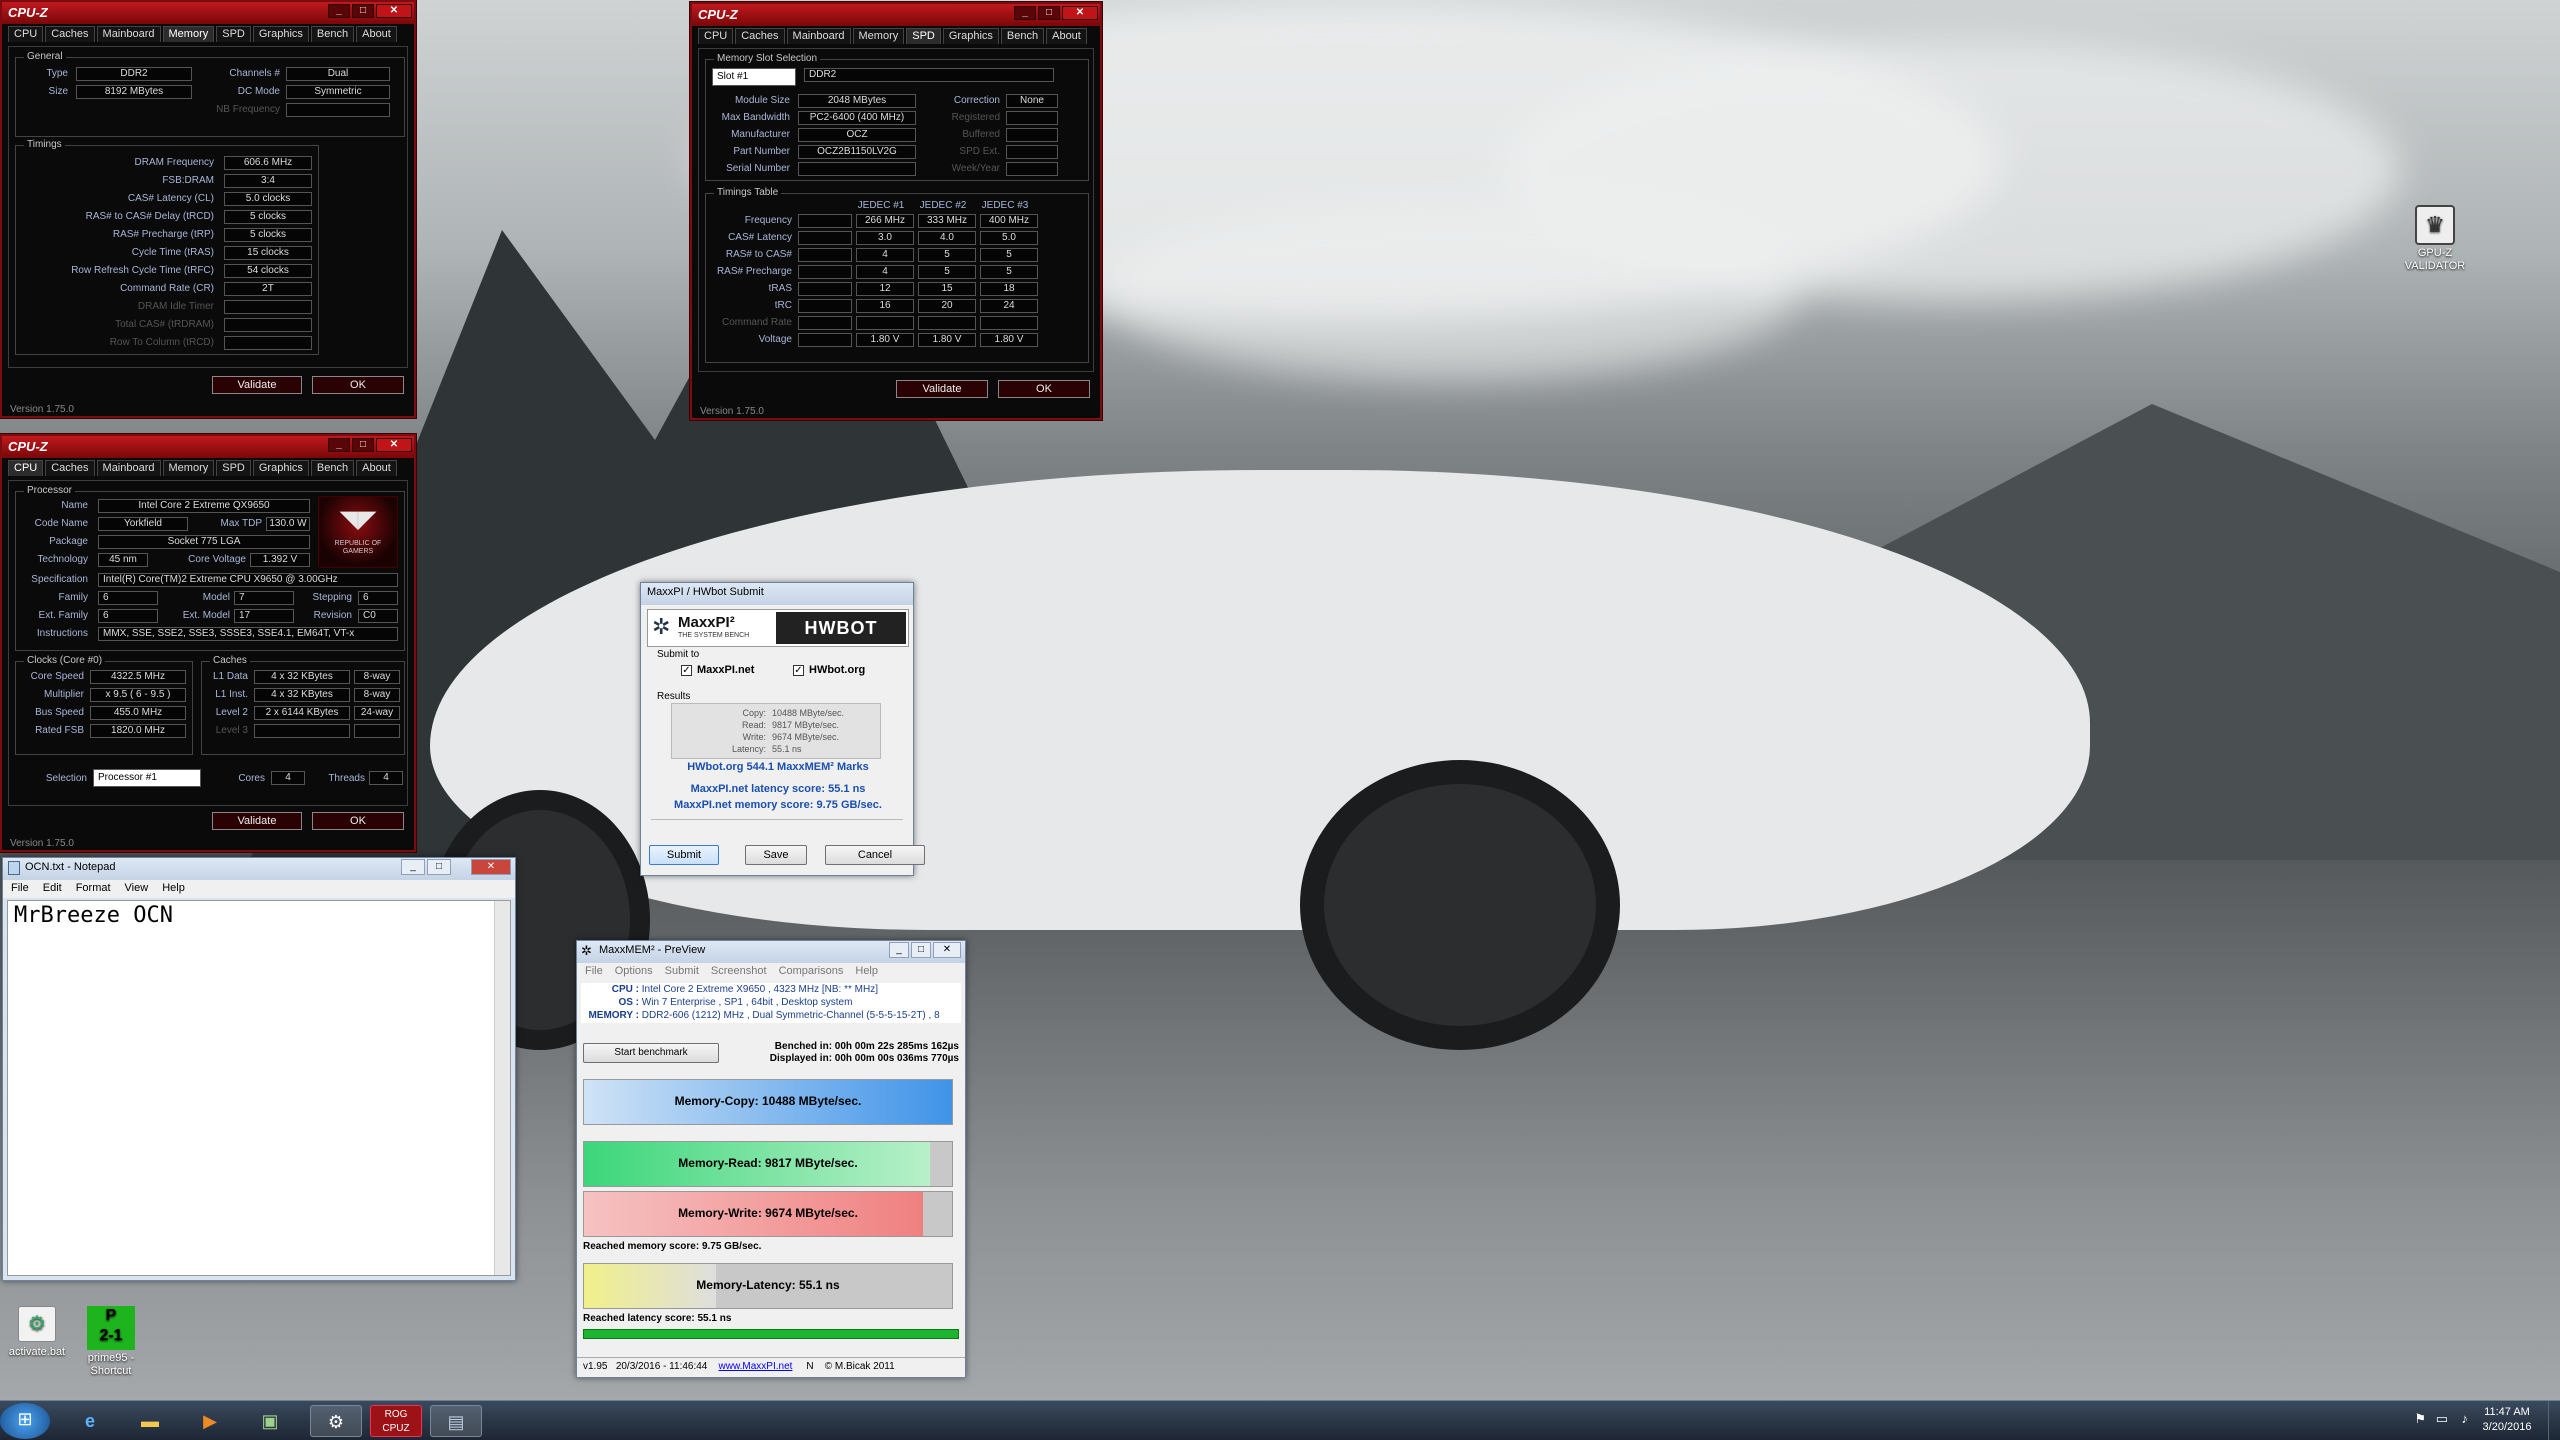 The height and width of the screenshot is (1440, 2560). I want to click on internet-explorer-icon: e, so click(90, 1421).